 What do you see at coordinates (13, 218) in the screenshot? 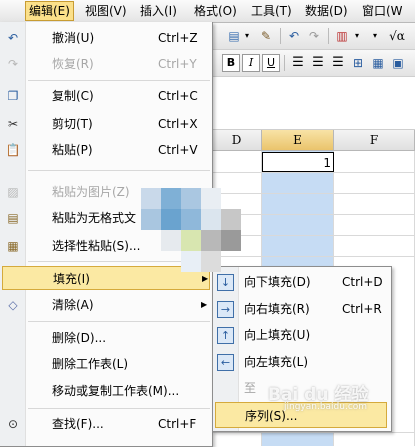
I see `paste-plain-icon: ▤` at bounding box center [13, 218].